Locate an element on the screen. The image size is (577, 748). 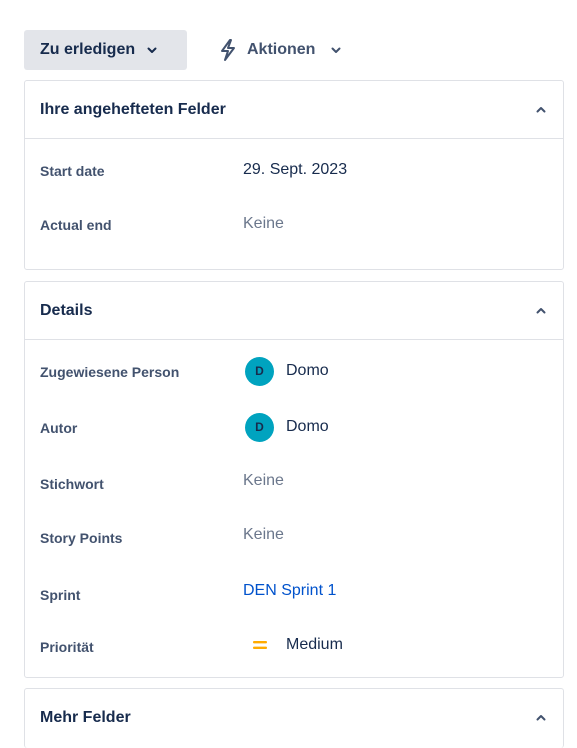
panel-title: Mehr Felder is located at coordinates (85, 717).